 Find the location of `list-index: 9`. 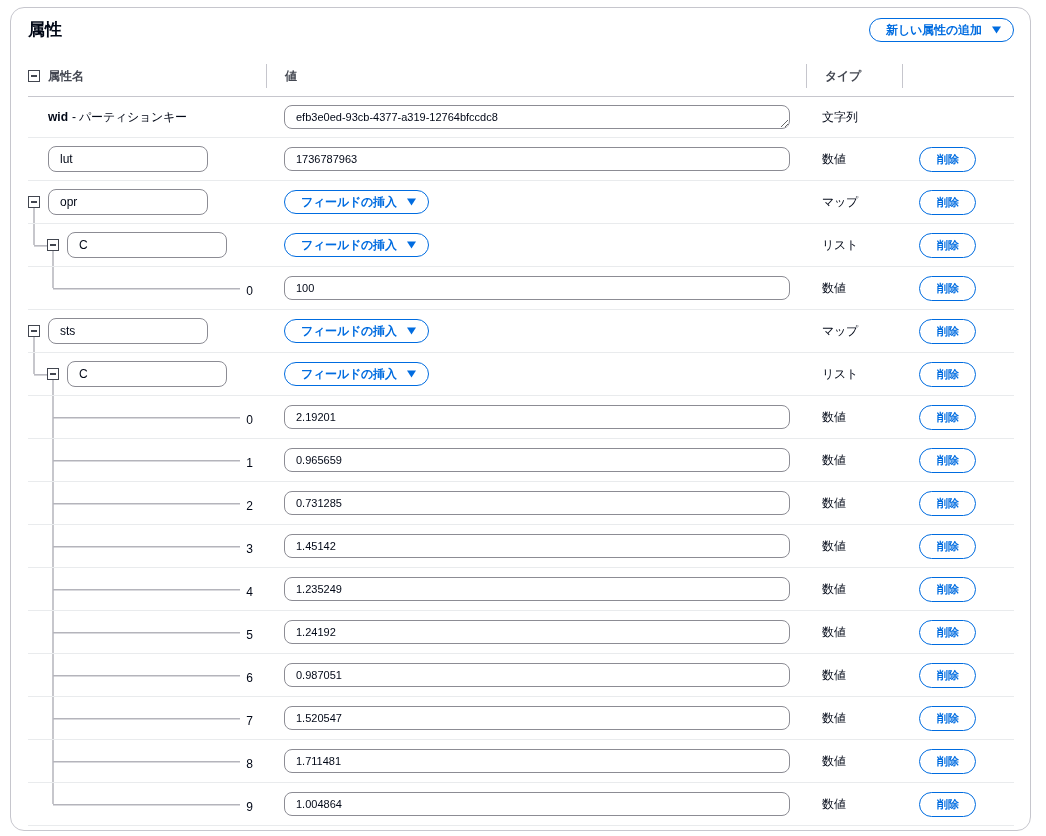

list-index: 9 is located at coordinates (249, 807).